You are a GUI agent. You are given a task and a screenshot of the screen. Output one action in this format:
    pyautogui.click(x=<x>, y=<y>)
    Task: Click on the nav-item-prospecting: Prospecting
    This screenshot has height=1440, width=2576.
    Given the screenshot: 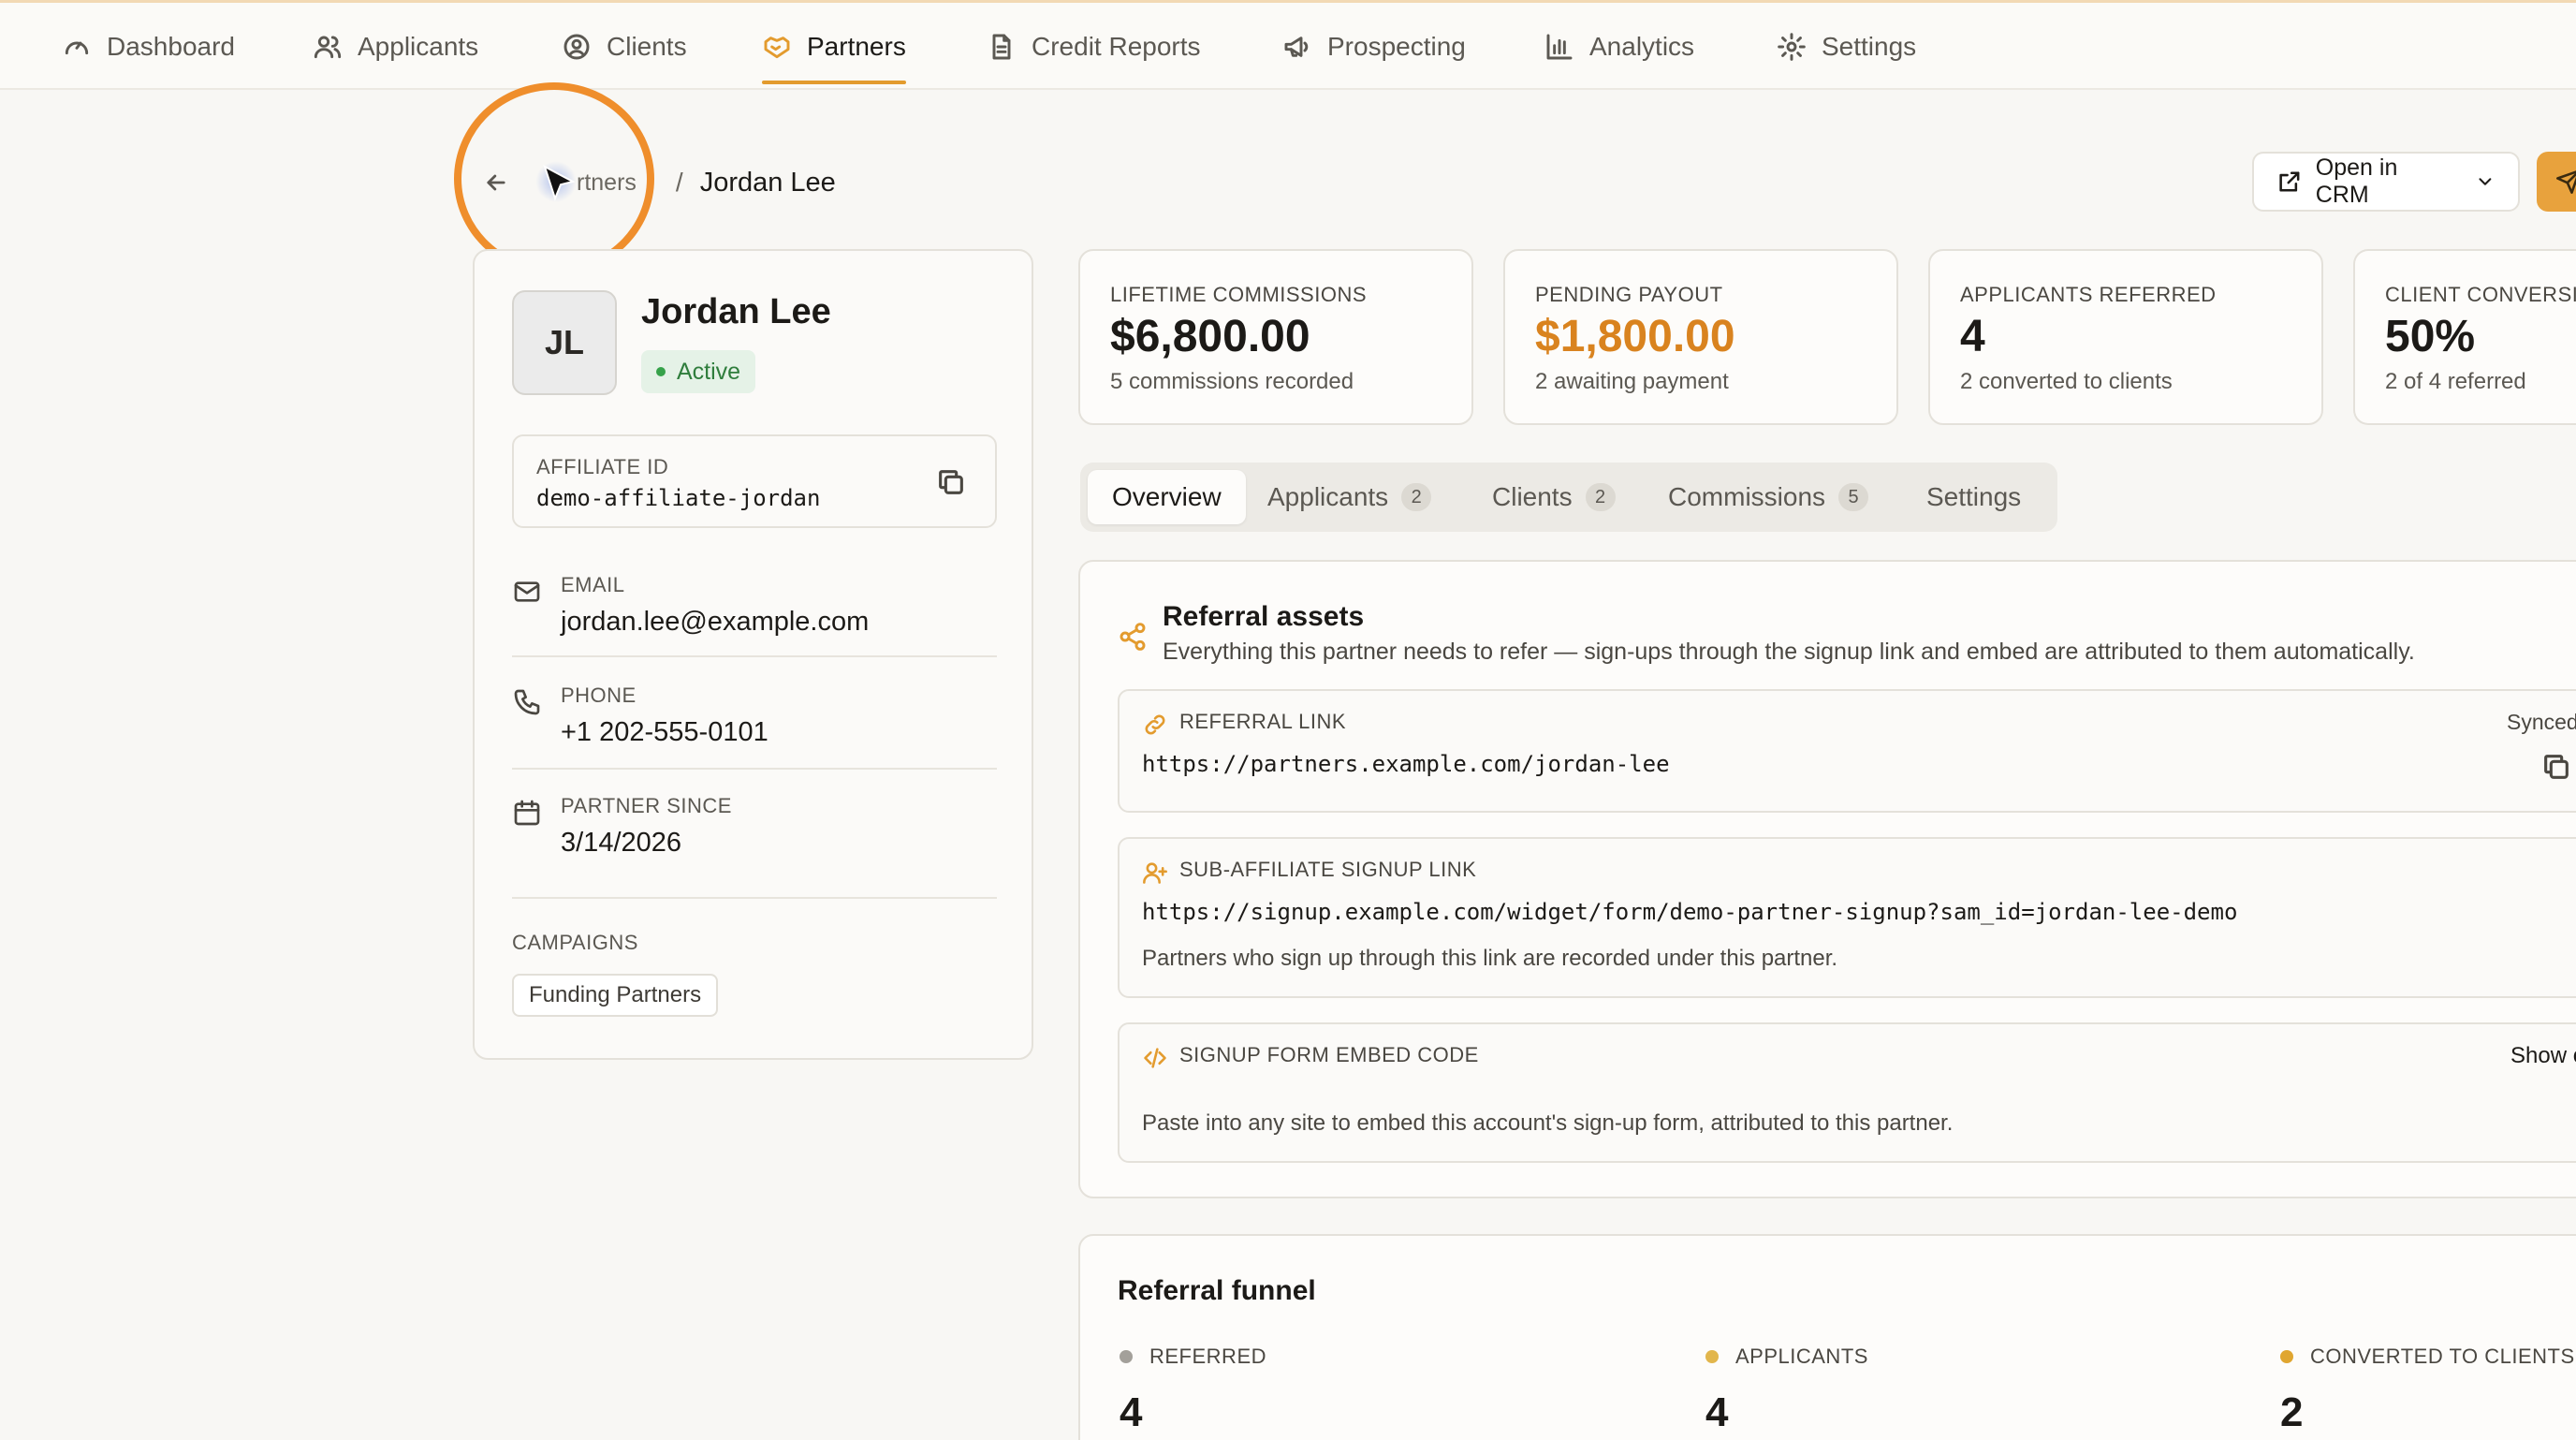 What is the action you would take?
    pyautogui.click(x=1374, y=46)
    